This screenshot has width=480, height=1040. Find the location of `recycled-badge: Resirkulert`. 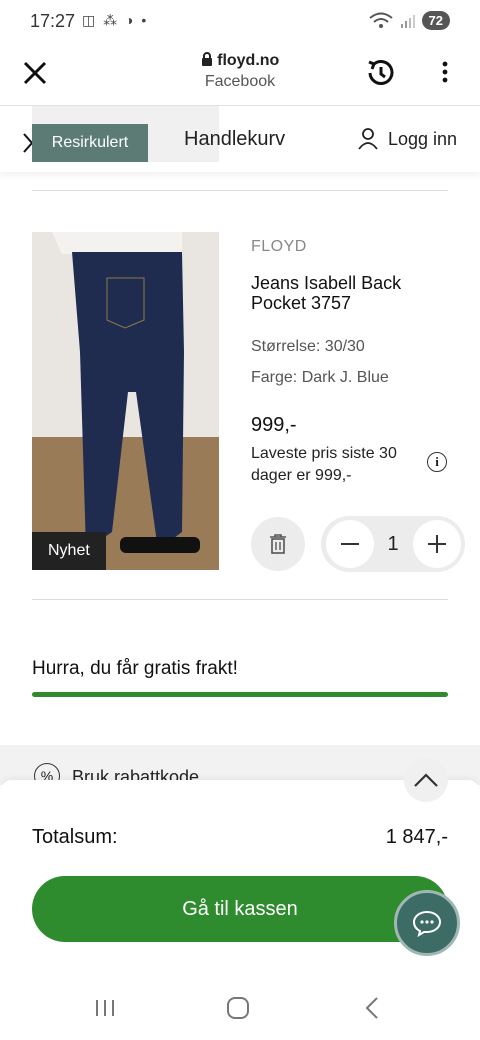

recycled-badge: Resirkulert is located at coordinates (90, 143).